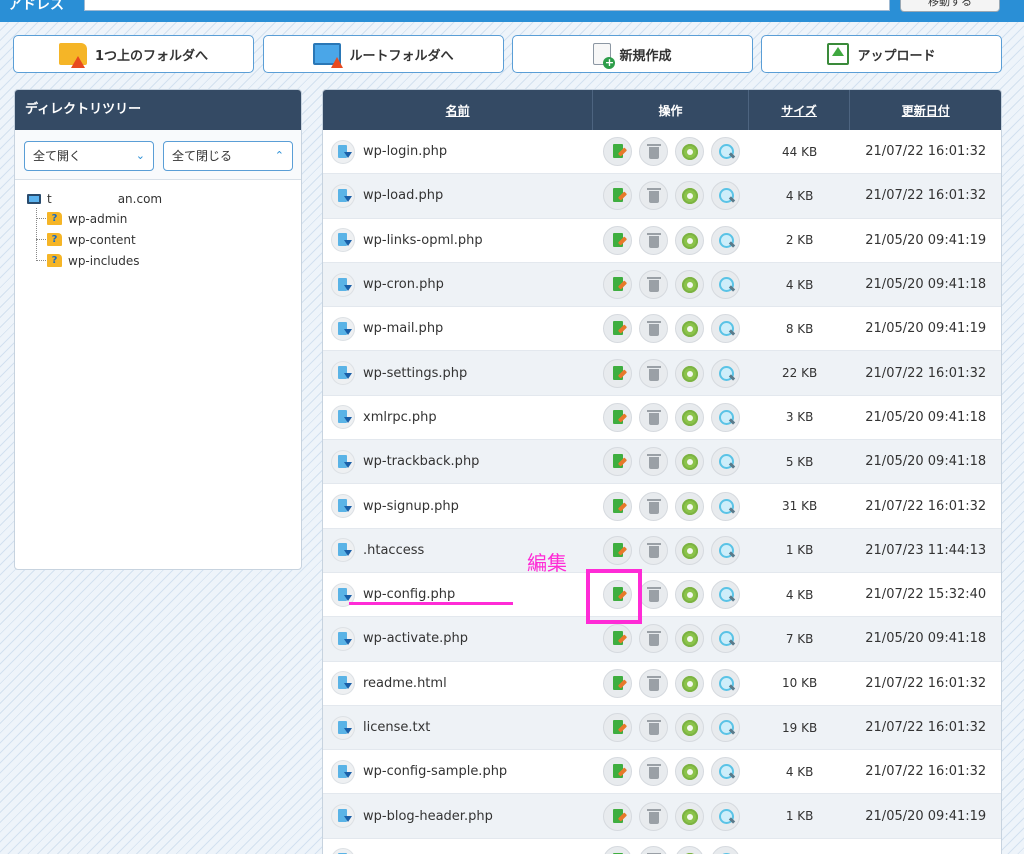 The width and height of the screenshot is (1024, 854). Describe the element at coordinates (164, 218) in the screenshot. I see `tree-item-wp-admin: ? wp-admin` at that location.